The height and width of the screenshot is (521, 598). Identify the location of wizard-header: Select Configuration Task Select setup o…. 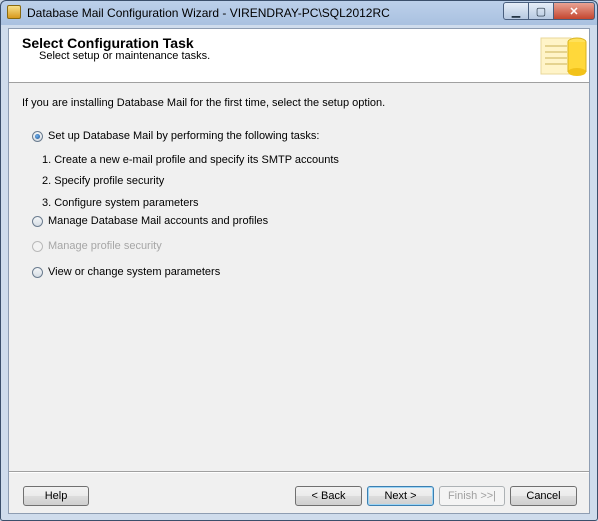
(299, 56).